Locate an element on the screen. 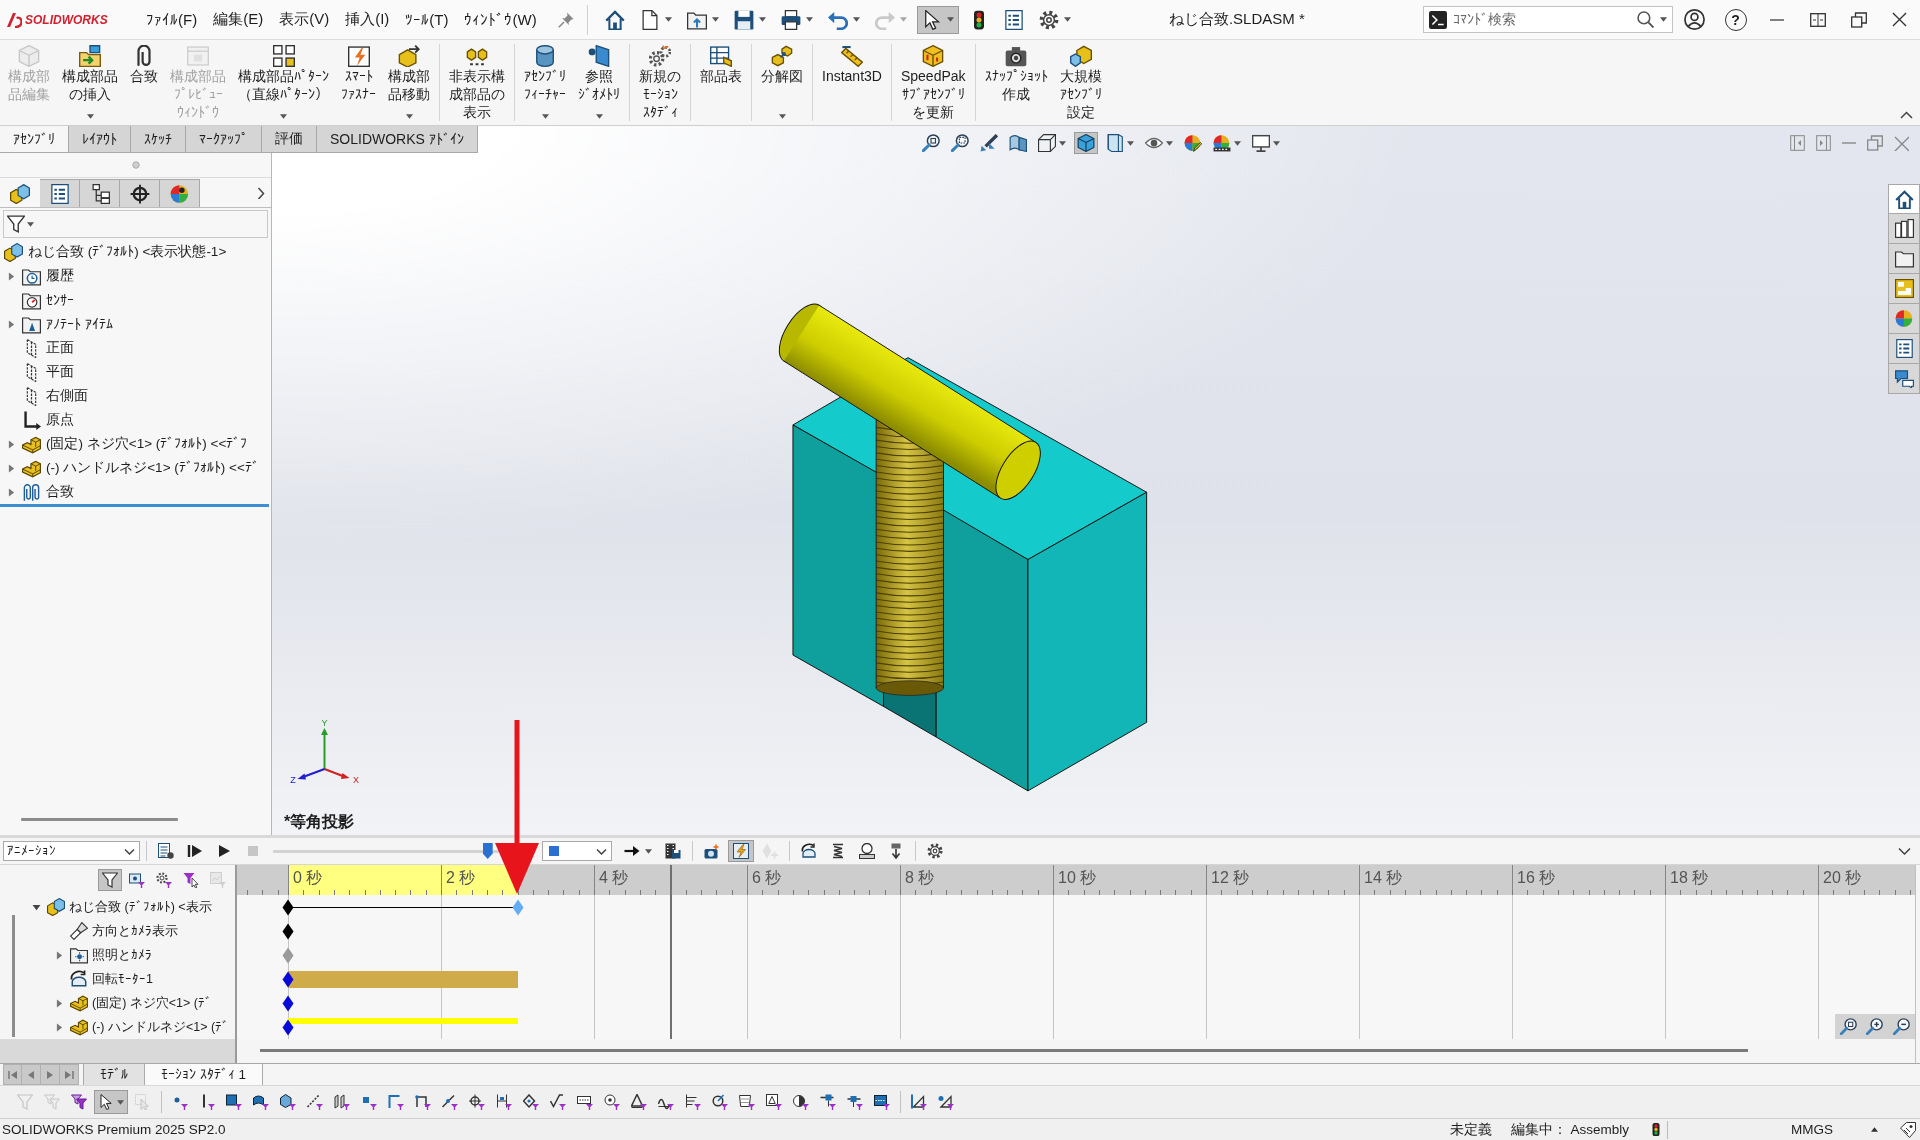  list-icon is located at coordinates (1013, 19).